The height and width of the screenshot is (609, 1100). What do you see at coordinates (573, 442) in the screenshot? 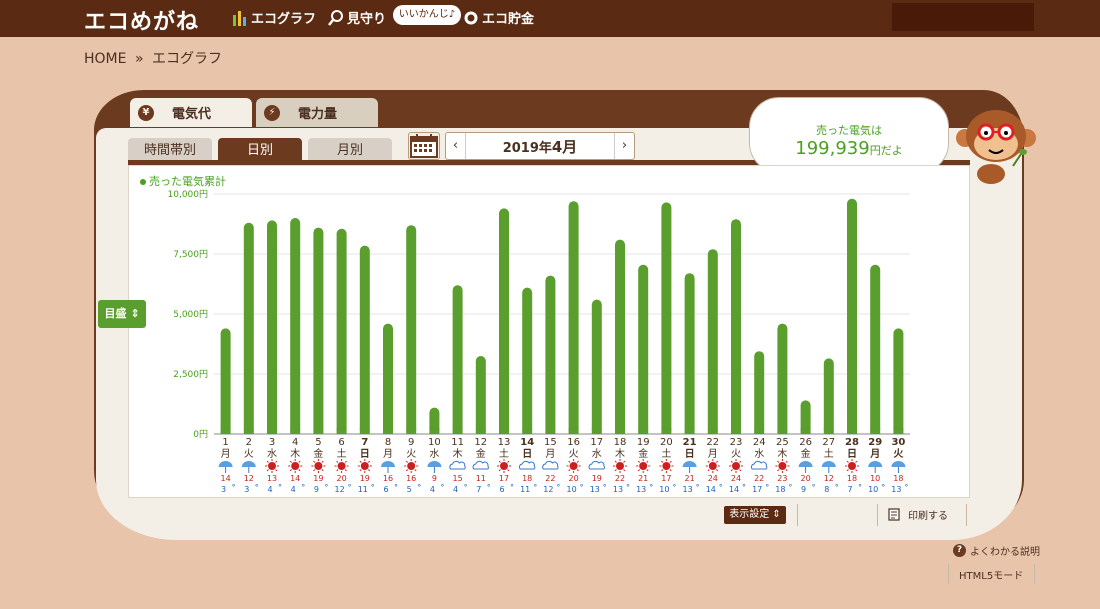
I see `x-tick-label: 16` at bounding box center [573, 442].